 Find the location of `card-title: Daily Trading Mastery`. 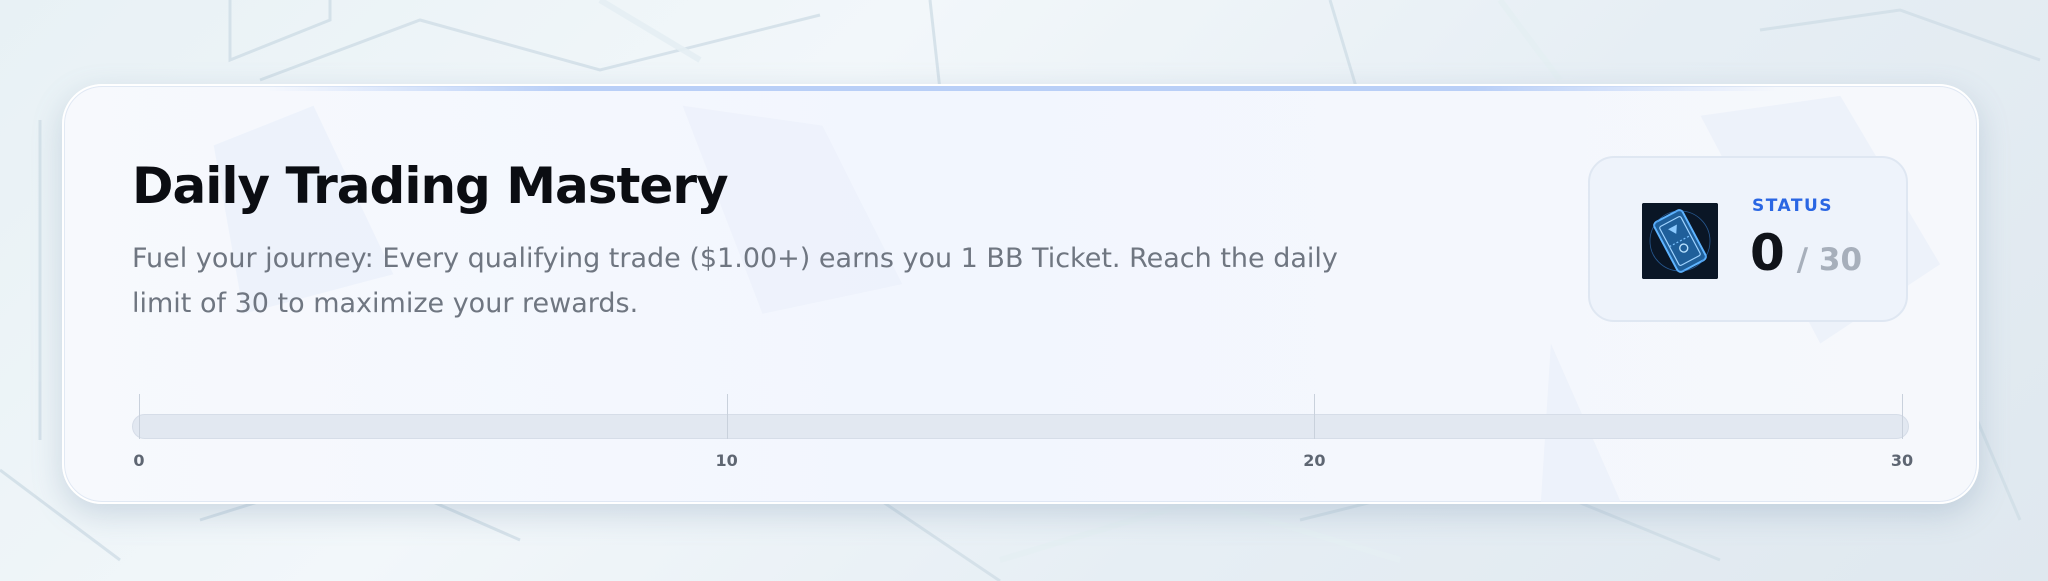

card-title: Daily Trading Mastery is located at coordinates (430, 186).